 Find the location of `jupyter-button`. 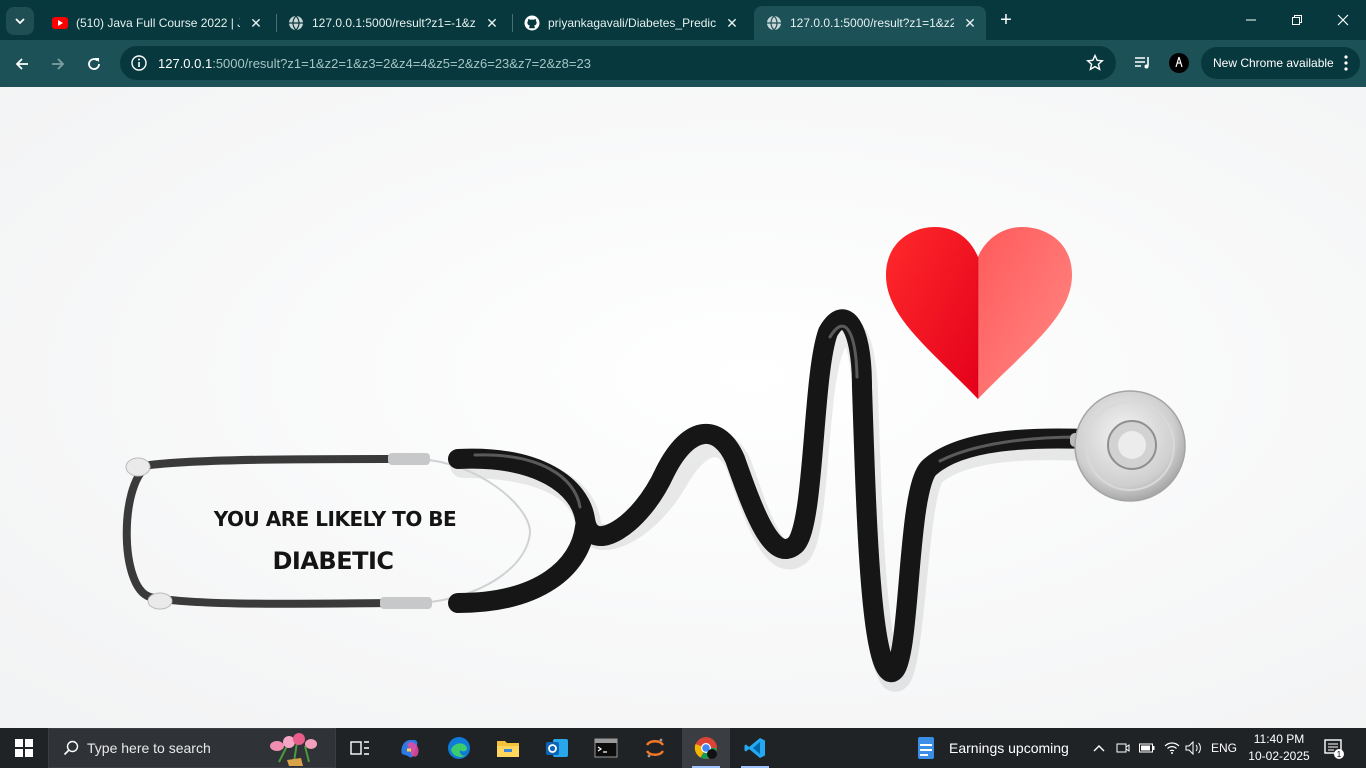

jupyter-button is located at coordinates (655, 748).